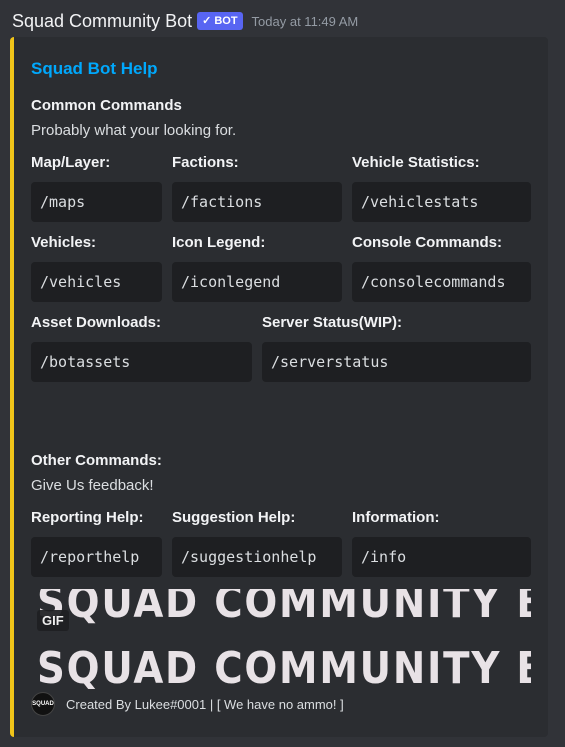  I want to click on gif-banner-text-top: SQUAD COMMUNITY BOT, so click(284, 608).